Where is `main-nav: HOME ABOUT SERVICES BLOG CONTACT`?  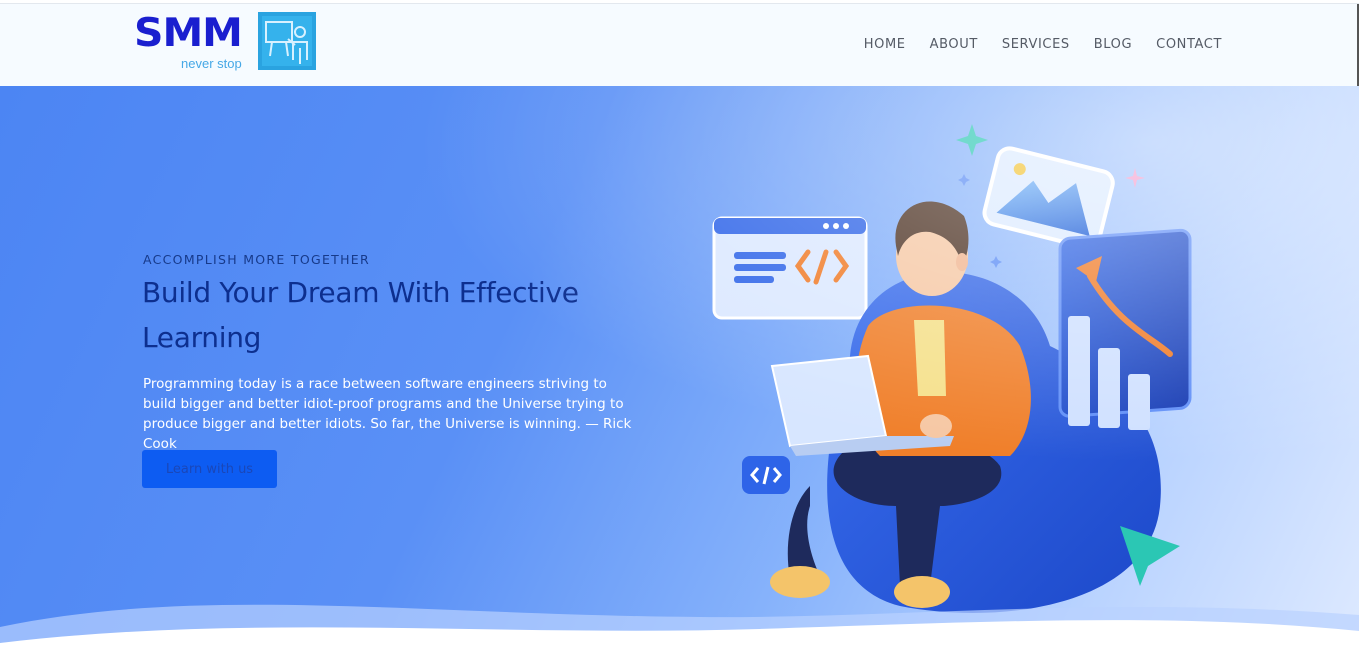 main-nav: HOME ABOUT SERVICES BLOG CONTACT is located at coordinates (1043, 44).